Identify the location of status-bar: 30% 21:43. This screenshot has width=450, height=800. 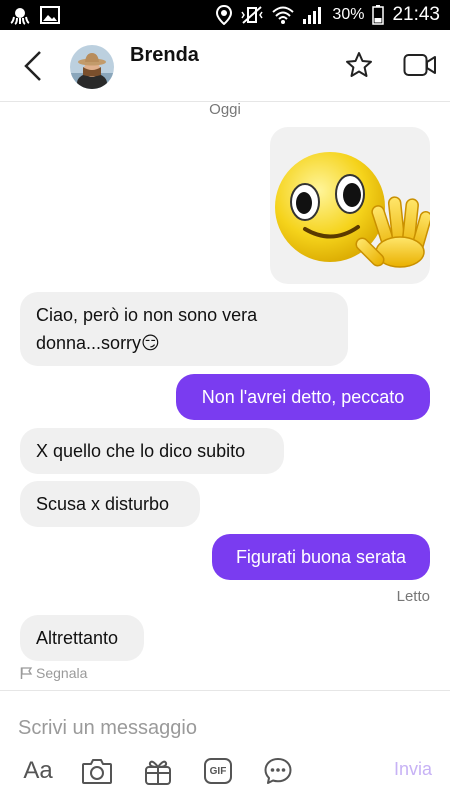
(225, 15).